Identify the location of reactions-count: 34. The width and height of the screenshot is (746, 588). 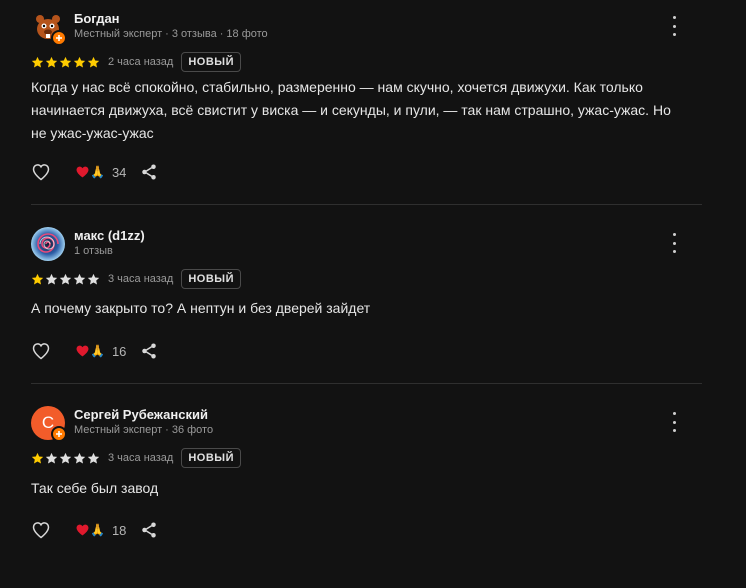
(119, 172).